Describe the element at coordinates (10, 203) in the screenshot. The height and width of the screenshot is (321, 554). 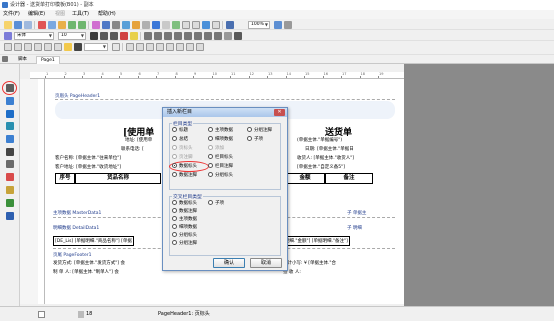
I see `barcode-object-icon` at that location.